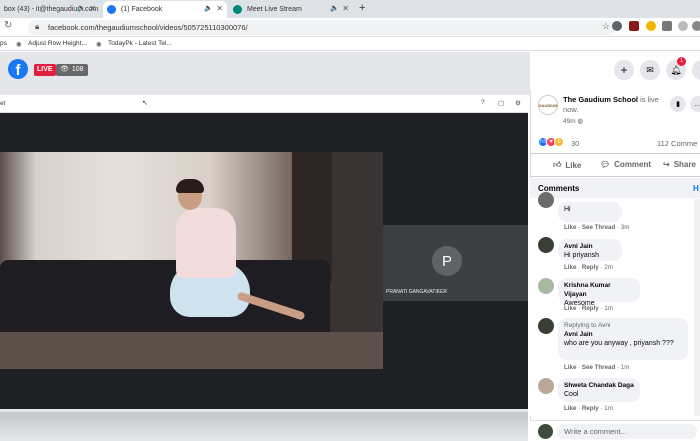  Describe the element at coordinates (573, 165) in the screenshot. I see `like-label: Like` at that location.